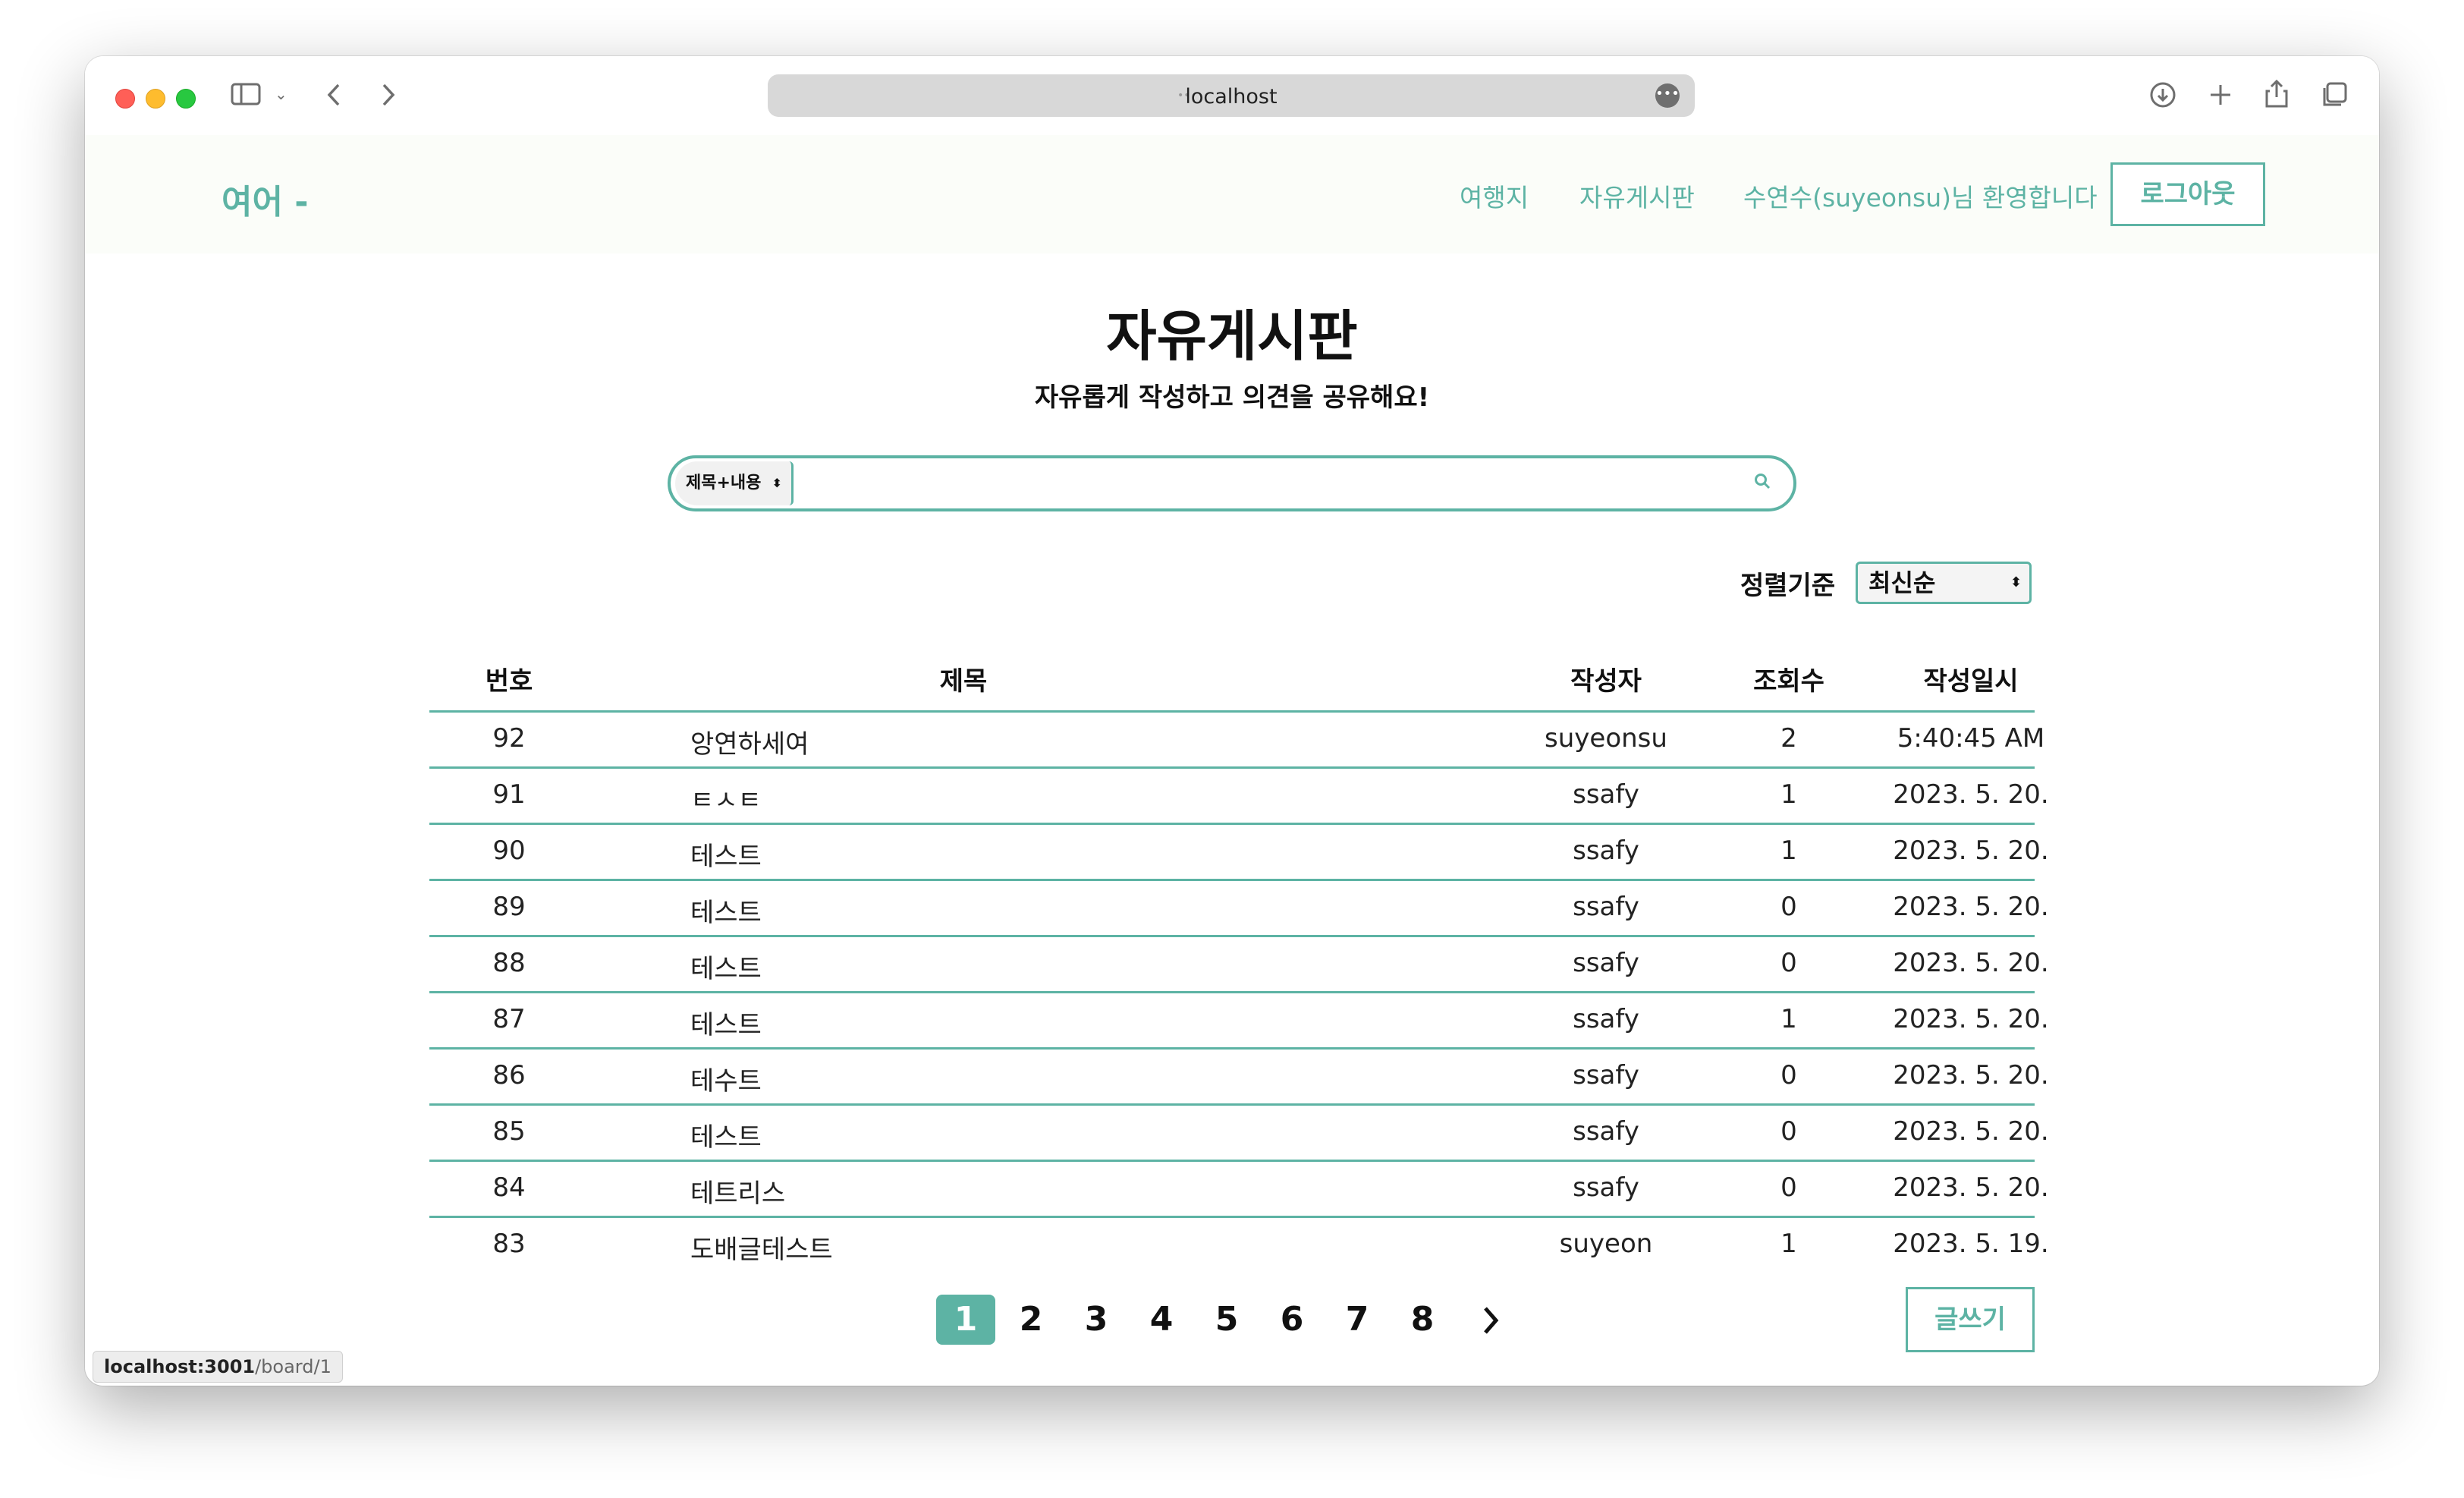 This screenshot has width=2464, height=1498. Describe the element at coordinates (155, 99) in the screenshot. I see `minimize-window-button` at that location.